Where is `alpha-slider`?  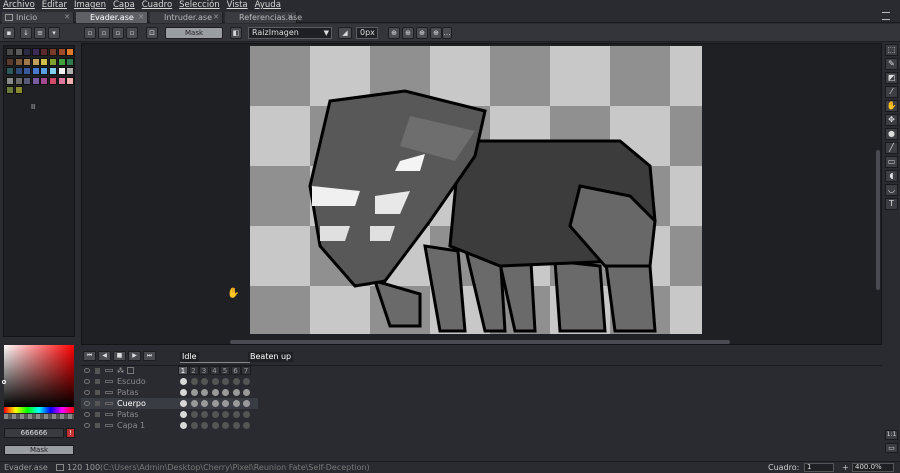
alpha-slider is located at coordinates (39, 416).